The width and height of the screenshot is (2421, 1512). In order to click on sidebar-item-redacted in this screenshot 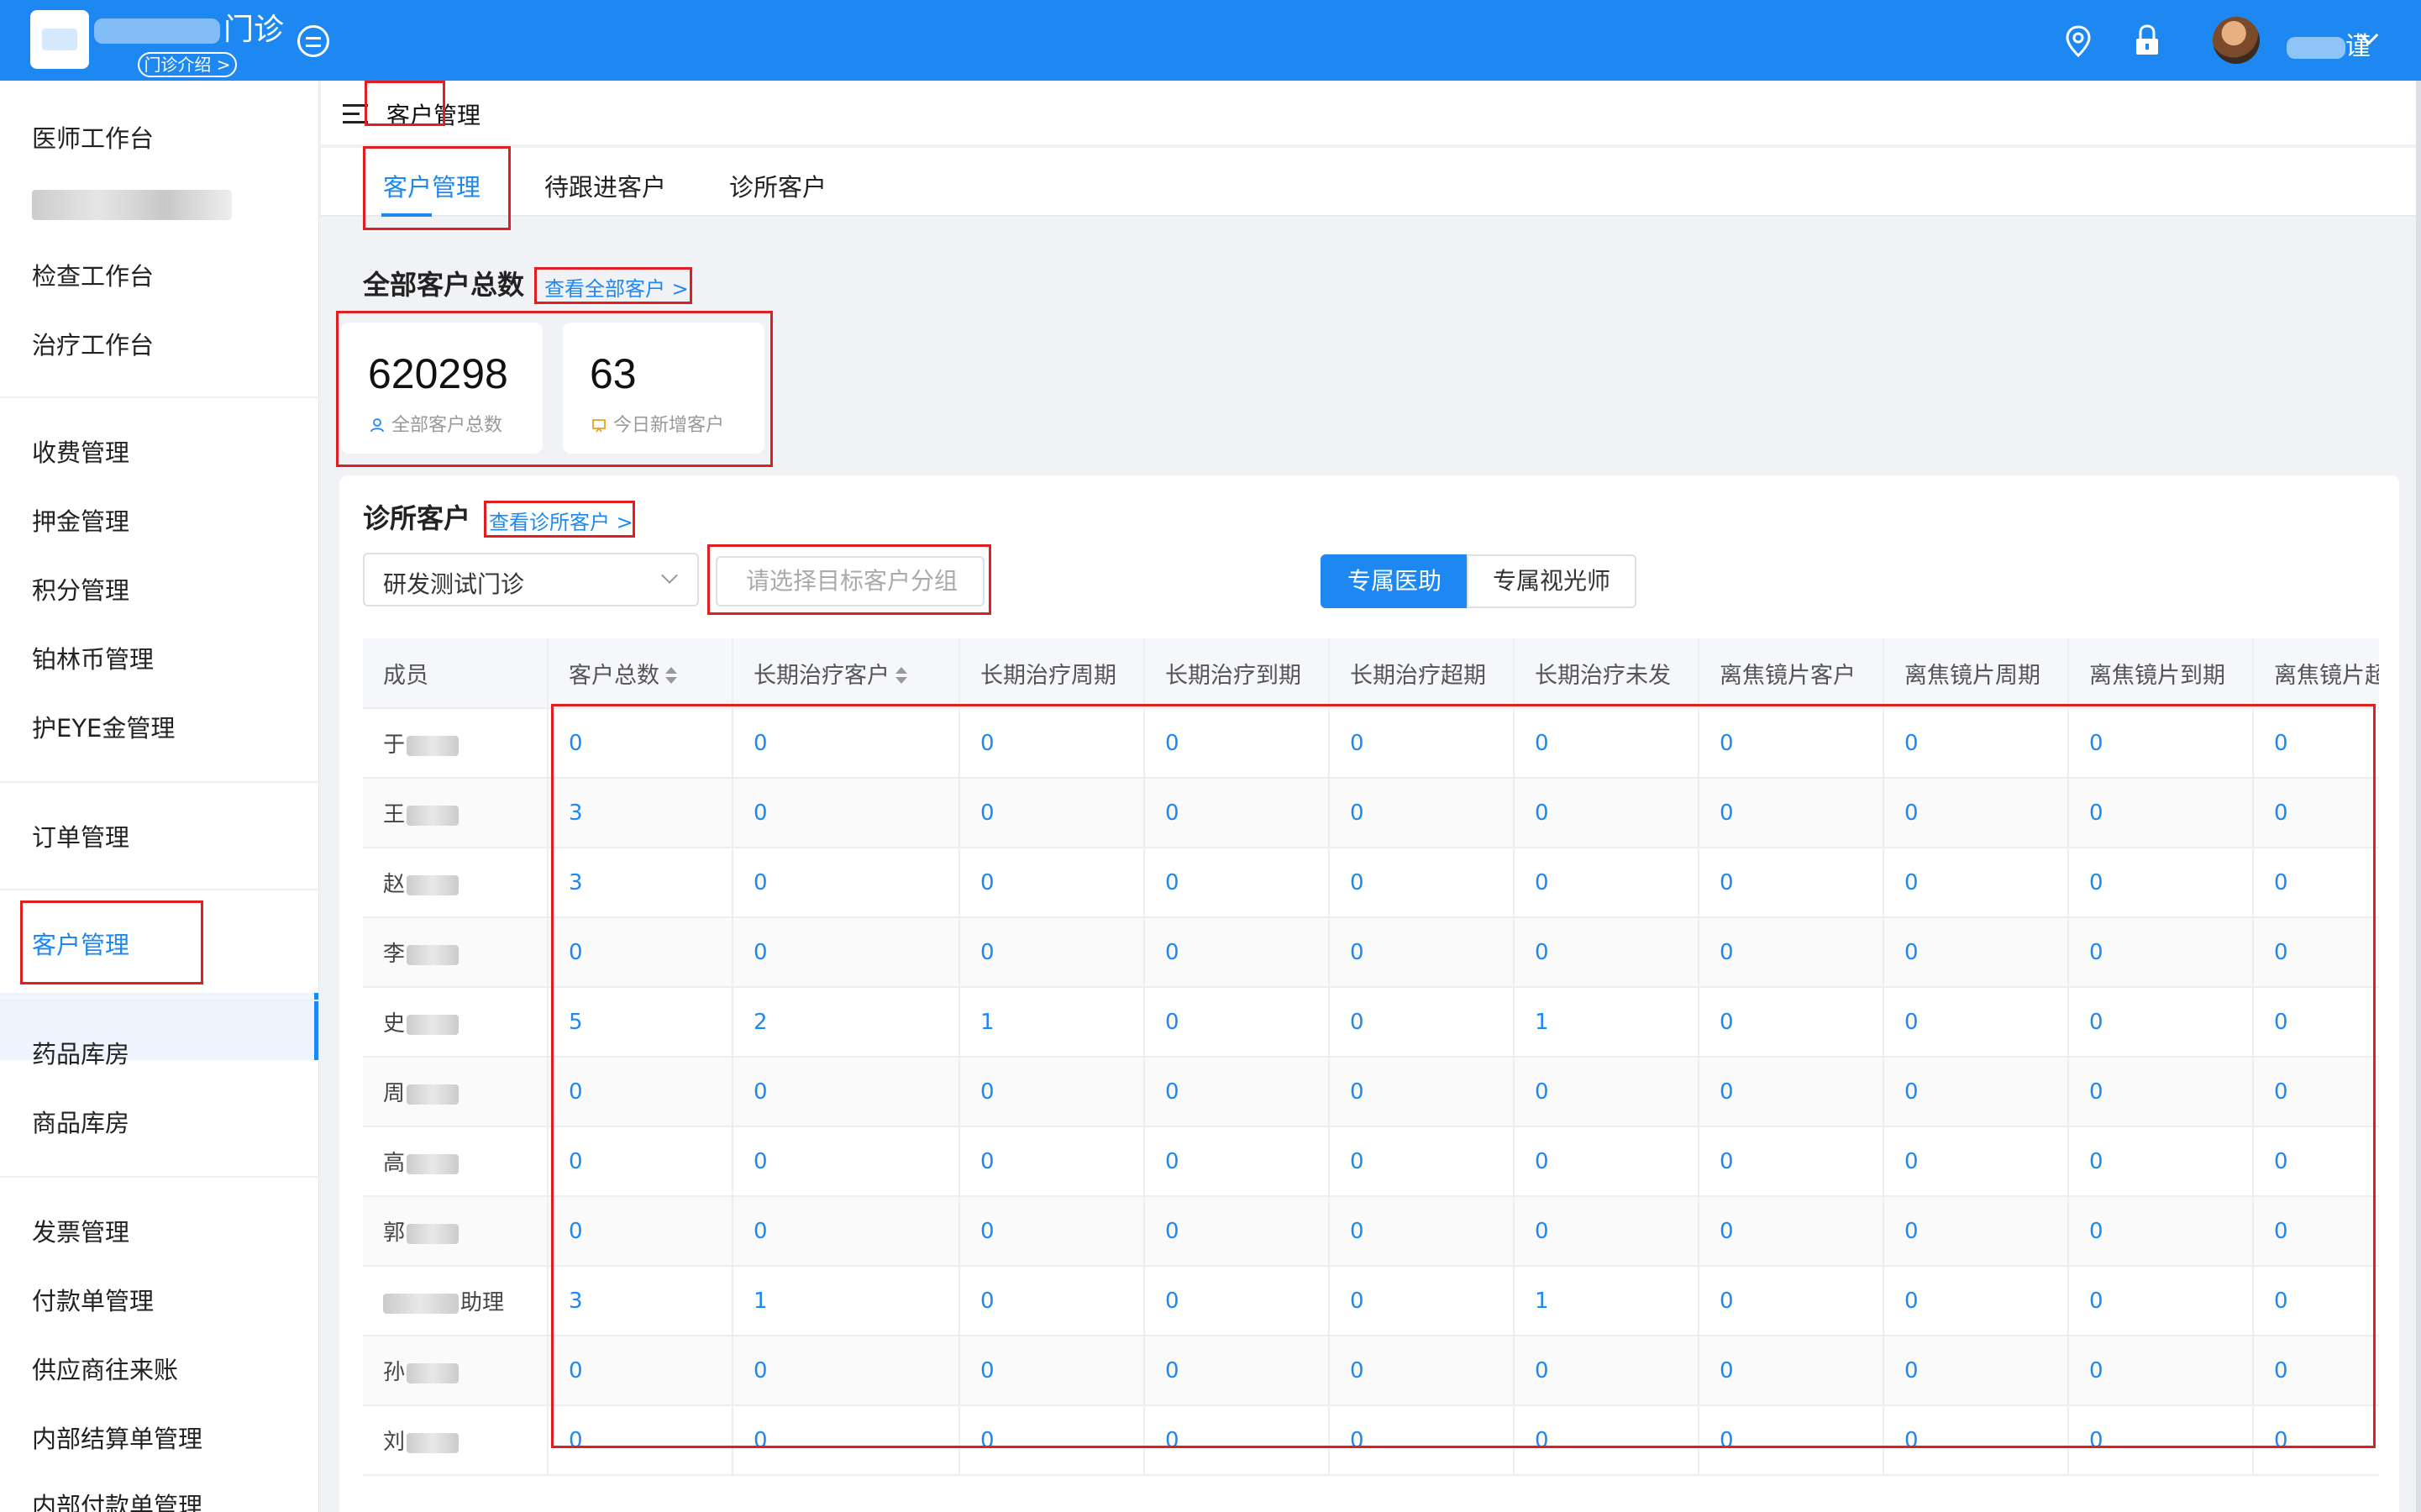, I will do `click(132, 205)`.